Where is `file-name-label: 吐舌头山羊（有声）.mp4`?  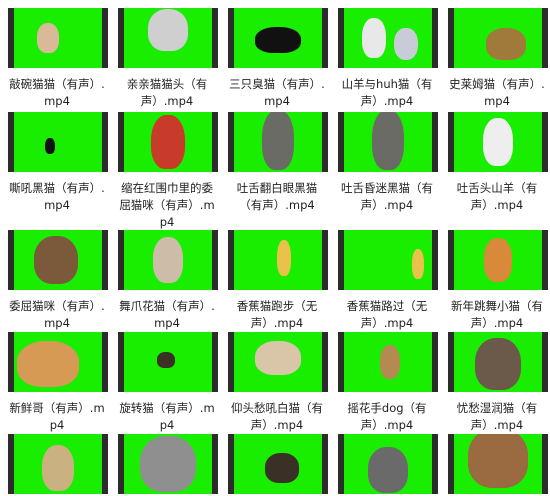
file-name-label: 吐舌头山羊（有声）.mp4 is located at coordinates (497, 196).